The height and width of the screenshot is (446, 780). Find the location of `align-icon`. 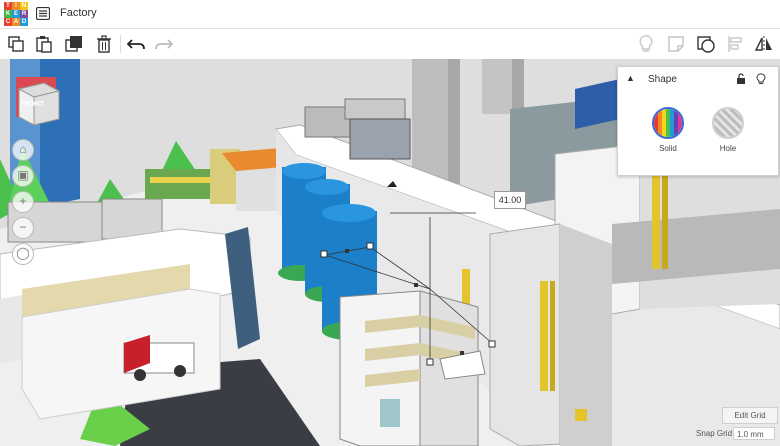

align-icon is located at coordinates (736, 44).